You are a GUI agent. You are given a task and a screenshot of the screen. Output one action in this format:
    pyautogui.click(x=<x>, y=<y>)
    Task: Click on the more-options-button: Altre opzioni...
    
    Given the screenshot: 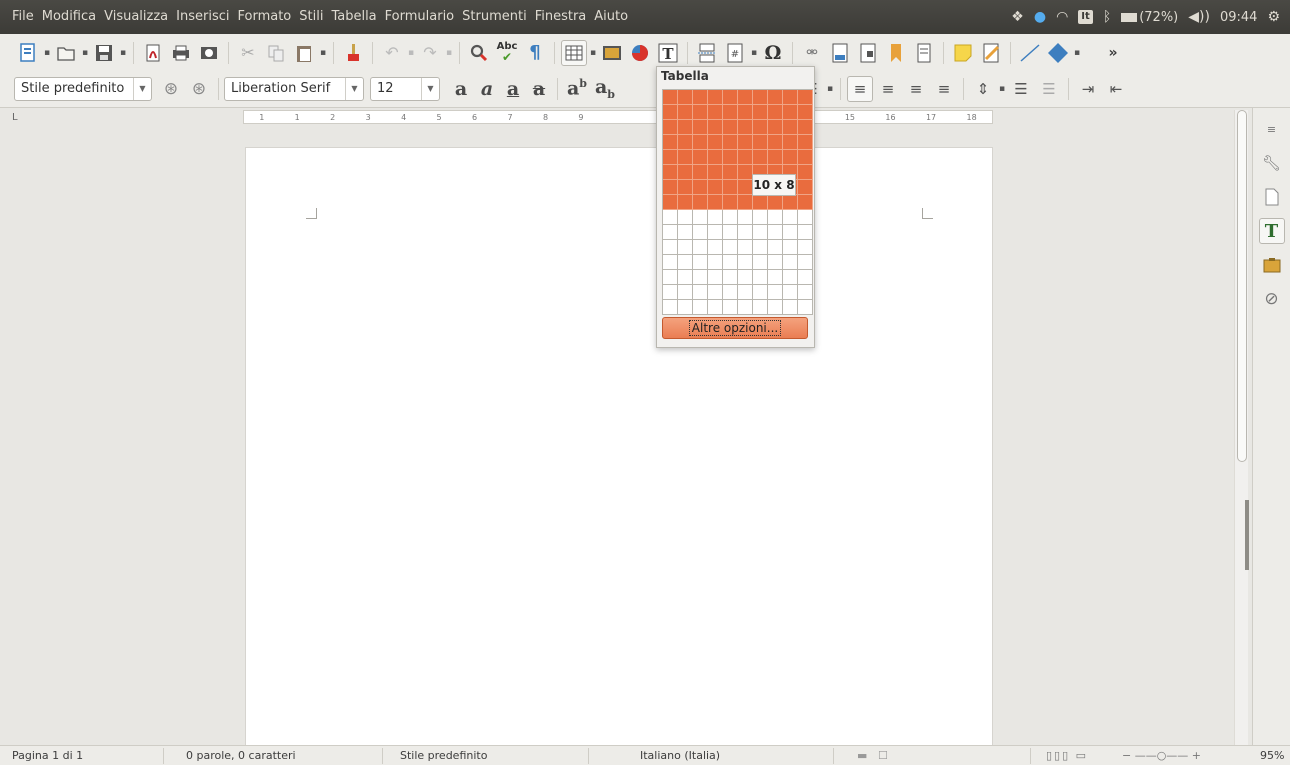 What is the action you would take?
    pyautogui.click(x=735, y=328)
    